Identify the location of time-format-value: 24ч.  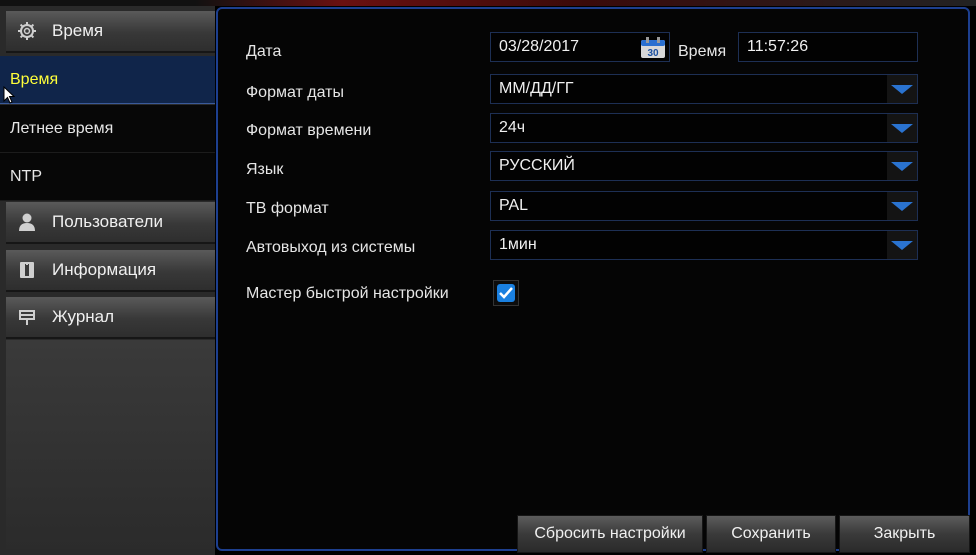
(512, 127).